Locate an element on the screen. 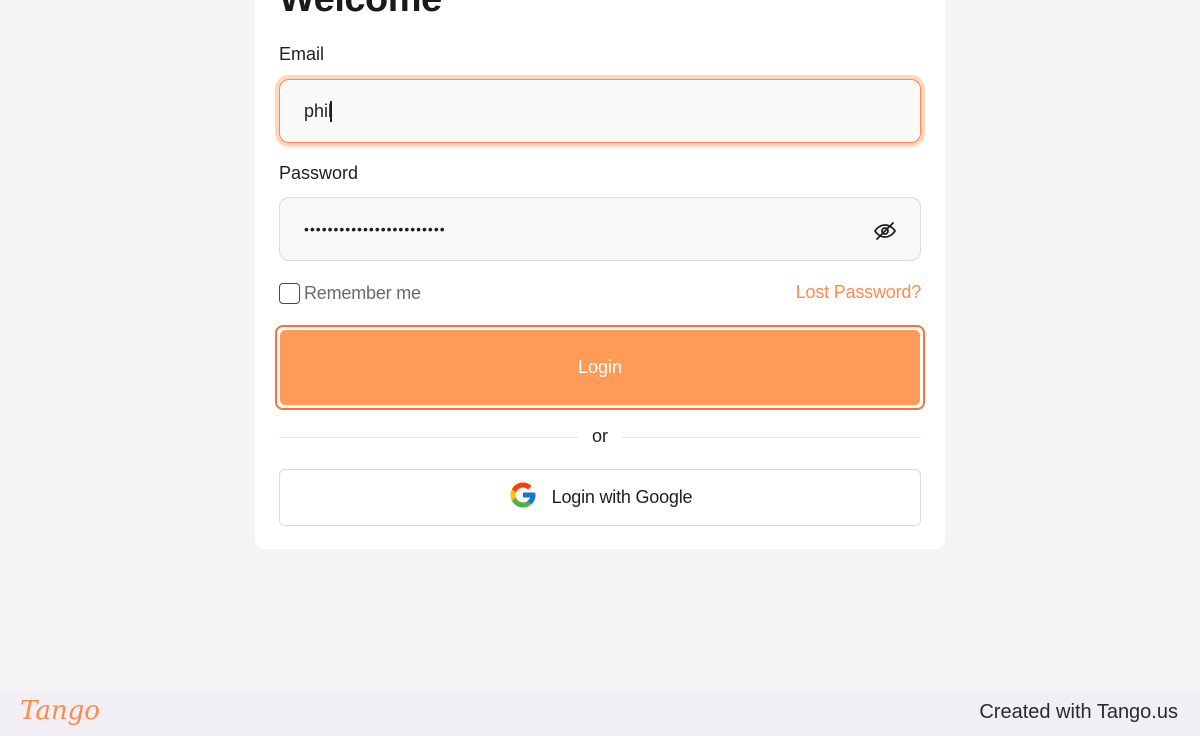 This screenshot has height=736, width=1200. footer-bar: Tango Created with Tango.us is located at coordinates (600, 713).